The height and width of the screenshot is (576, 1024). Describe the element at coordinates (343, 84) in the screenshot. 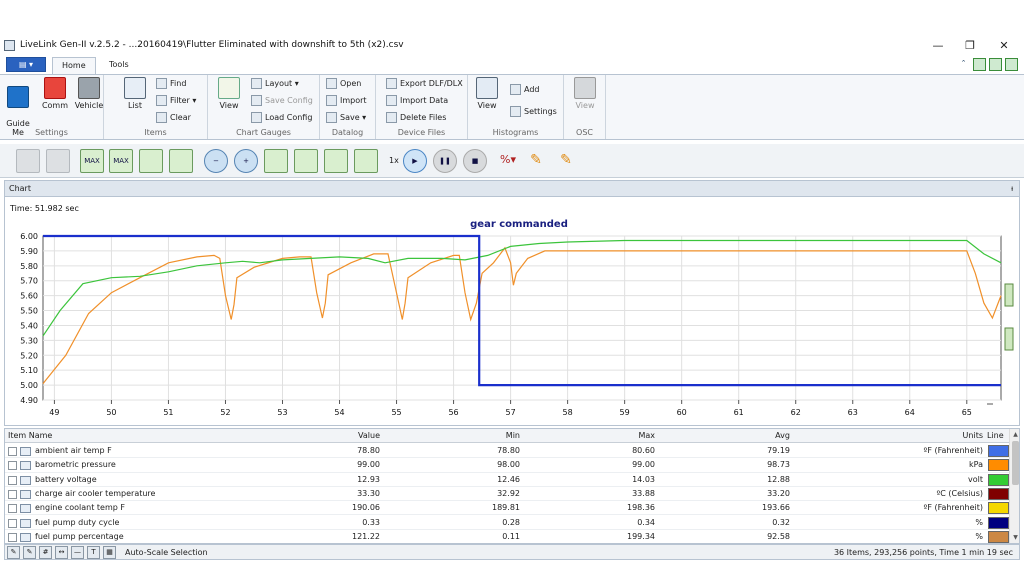

I see `open-button: Open` at that location.